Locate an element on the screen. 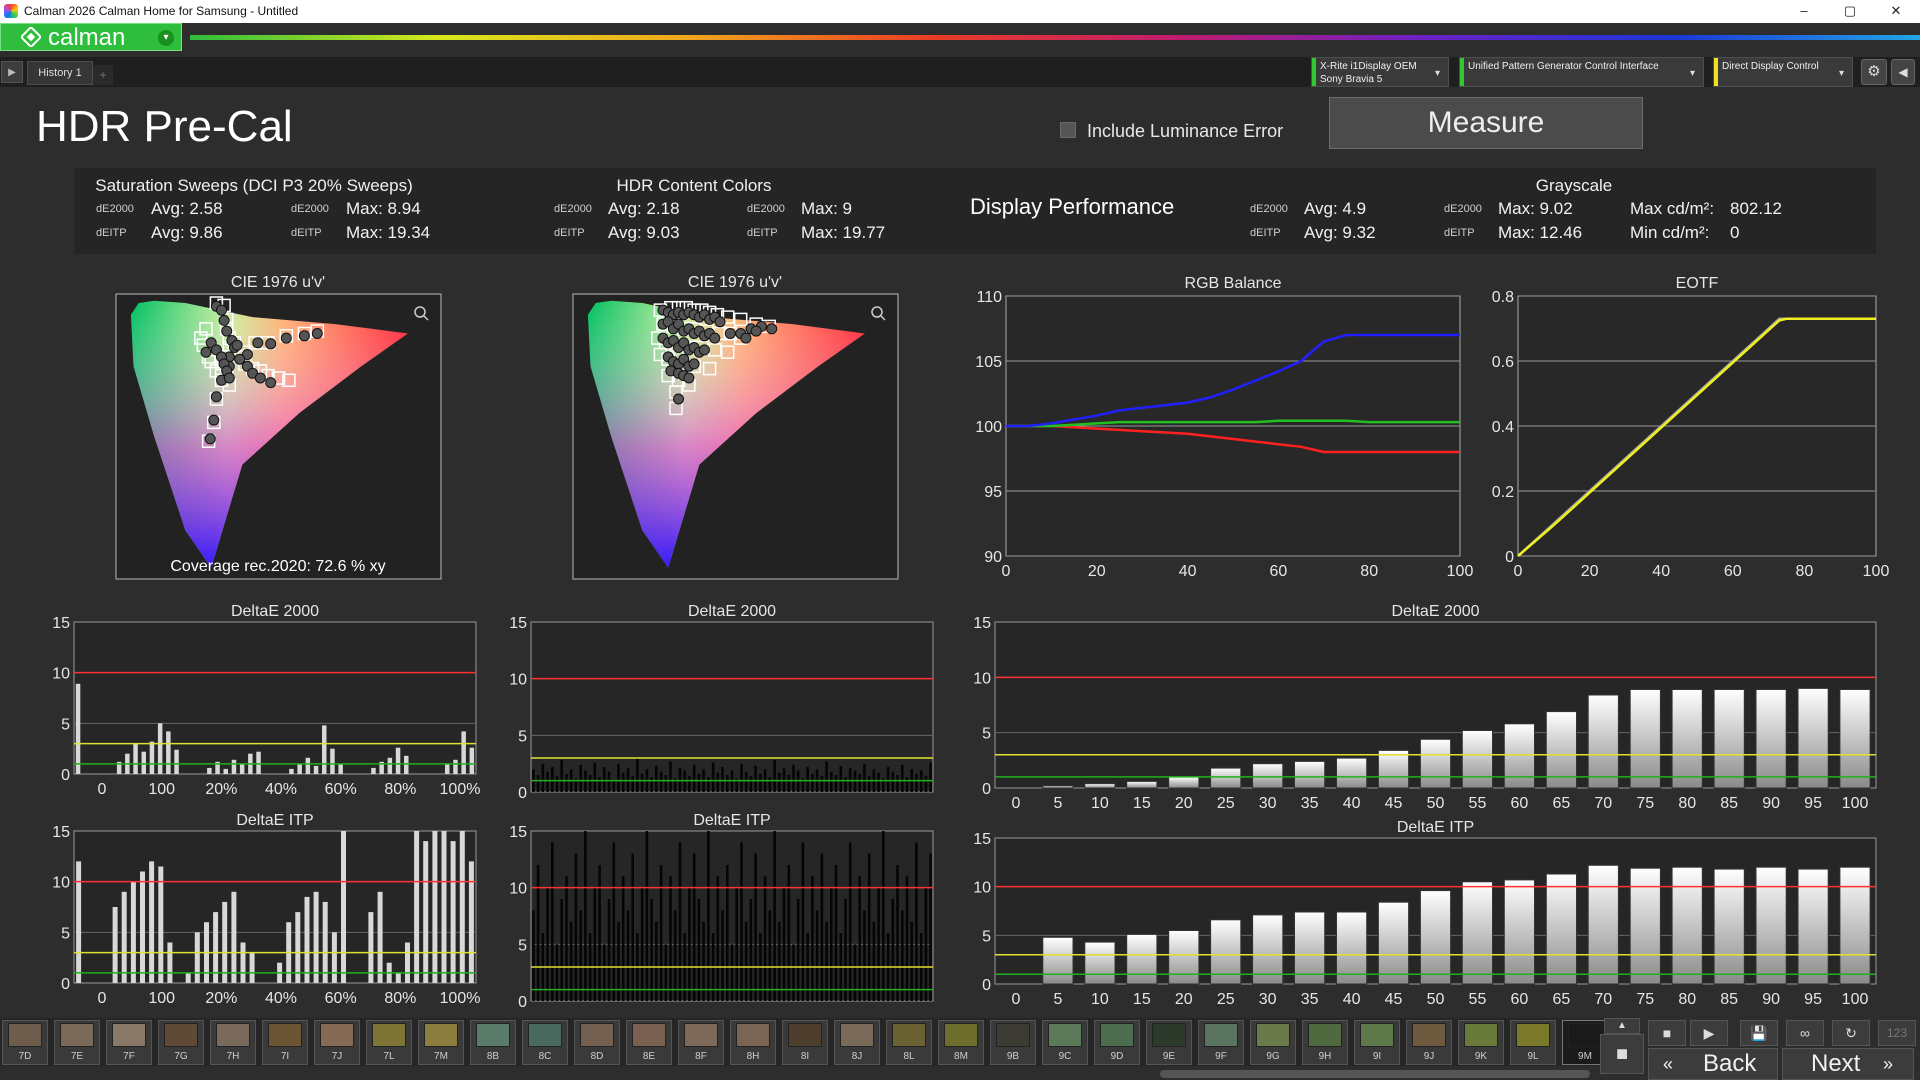 This screenshot has height=1080, width=1920. x-tick-label: 80 is located at coordinates (1687, 803).